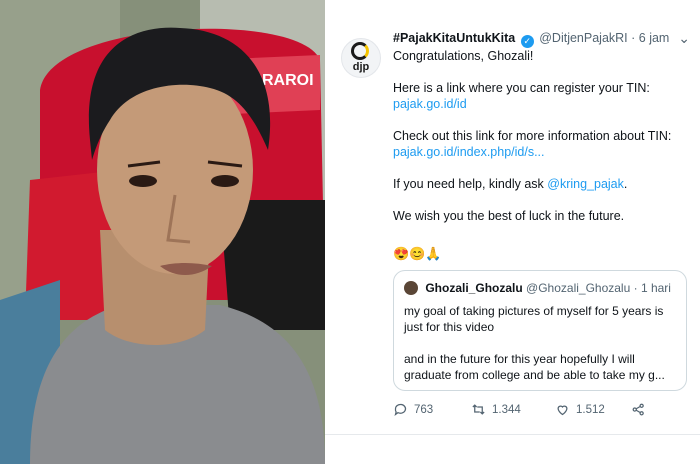  I want to click on djp-avatar: djp, so click(361, 58).